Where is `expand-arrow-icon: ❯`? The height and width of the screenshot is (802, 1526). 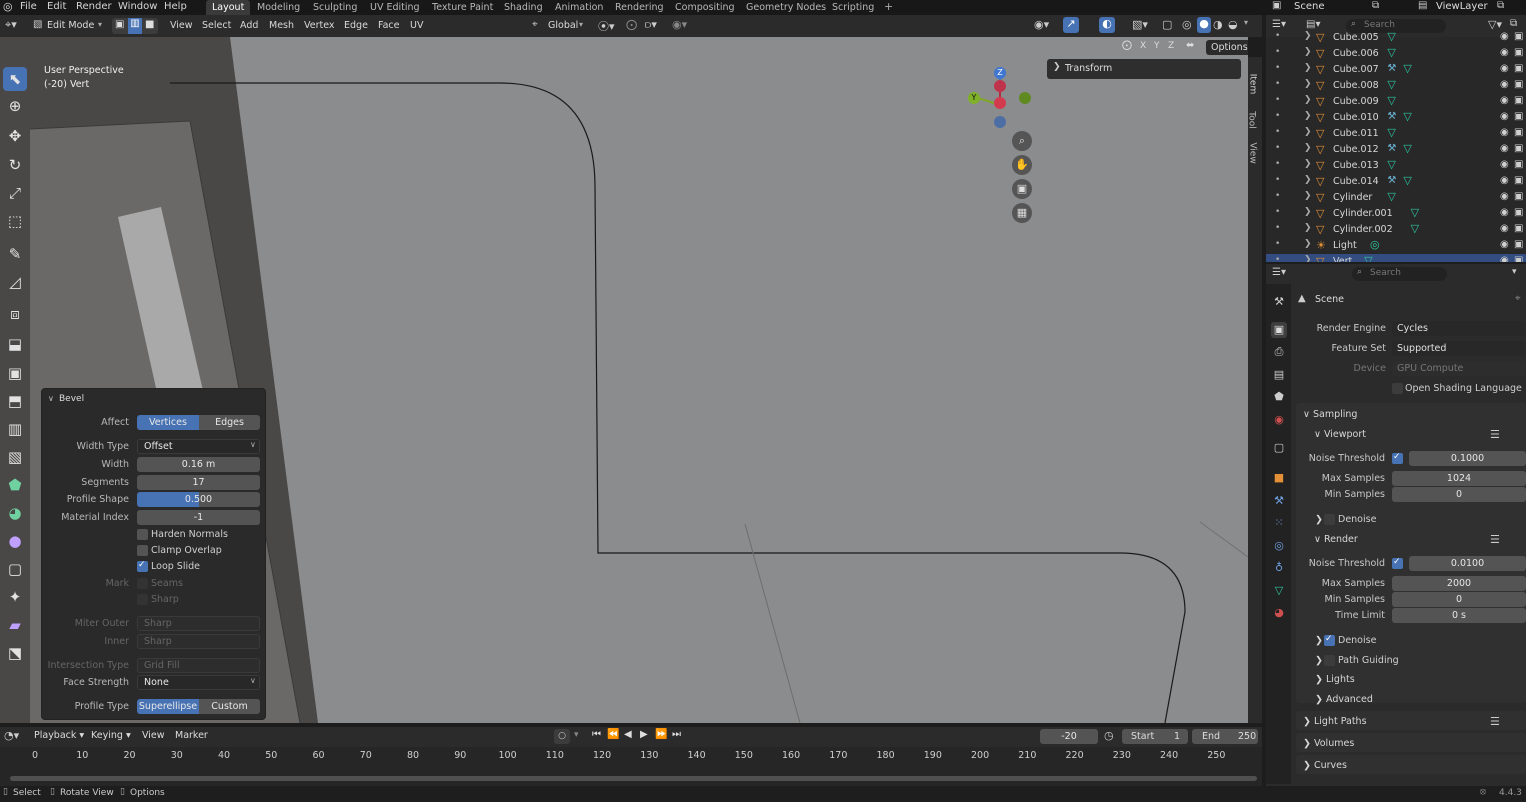 expand-arrow-icon: ❯ is located at coordinates (1308, 244).